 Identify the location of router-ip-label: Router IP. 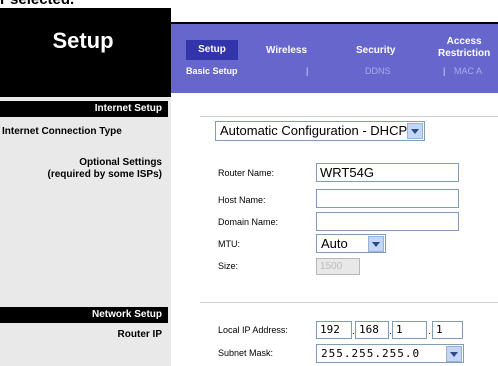
(139, 334).